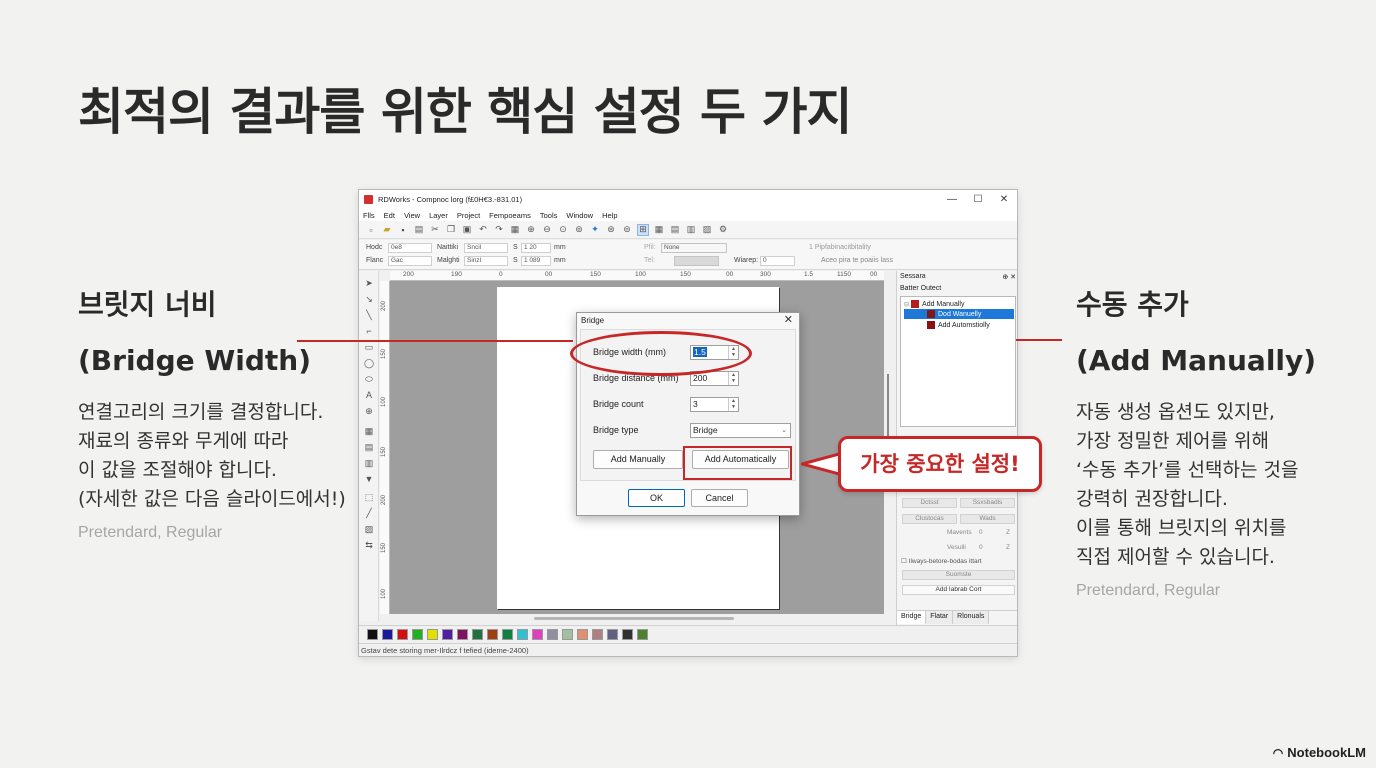 The height and width of the screenshot is (768, 1376). Describe the element at coordinates (547, 230) in the screenshot. I see `zoom-out-icon: ⊖` at that location.